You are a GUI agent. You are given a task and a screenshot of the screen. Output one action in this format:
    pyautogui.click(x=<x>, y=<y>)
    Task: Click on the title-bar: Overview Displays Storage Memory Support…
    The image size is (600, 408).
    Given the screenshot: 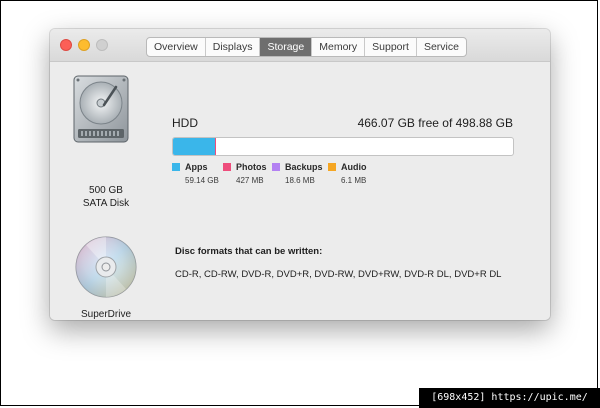 What is the action you would take?
    pyautogui.click(x=300, y=45)
    